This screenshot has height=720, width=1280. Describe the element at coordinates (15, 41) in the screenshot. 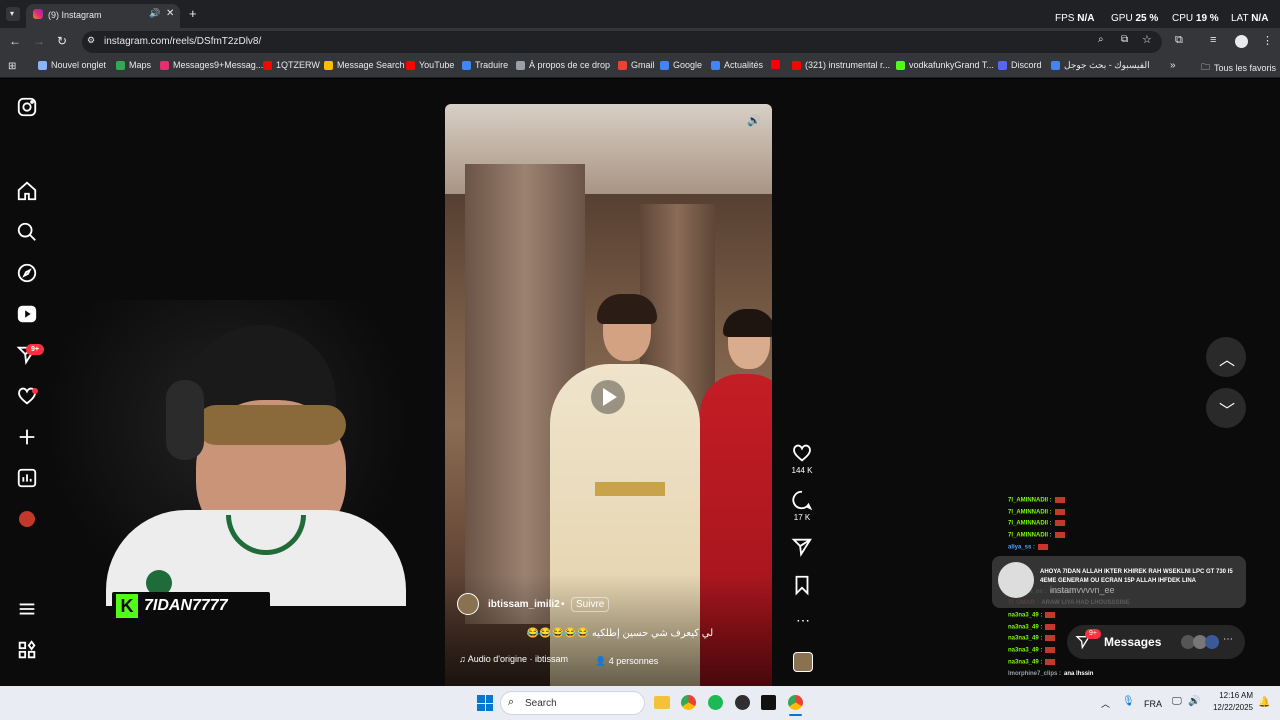

I see `back-icon: ←` at that location.